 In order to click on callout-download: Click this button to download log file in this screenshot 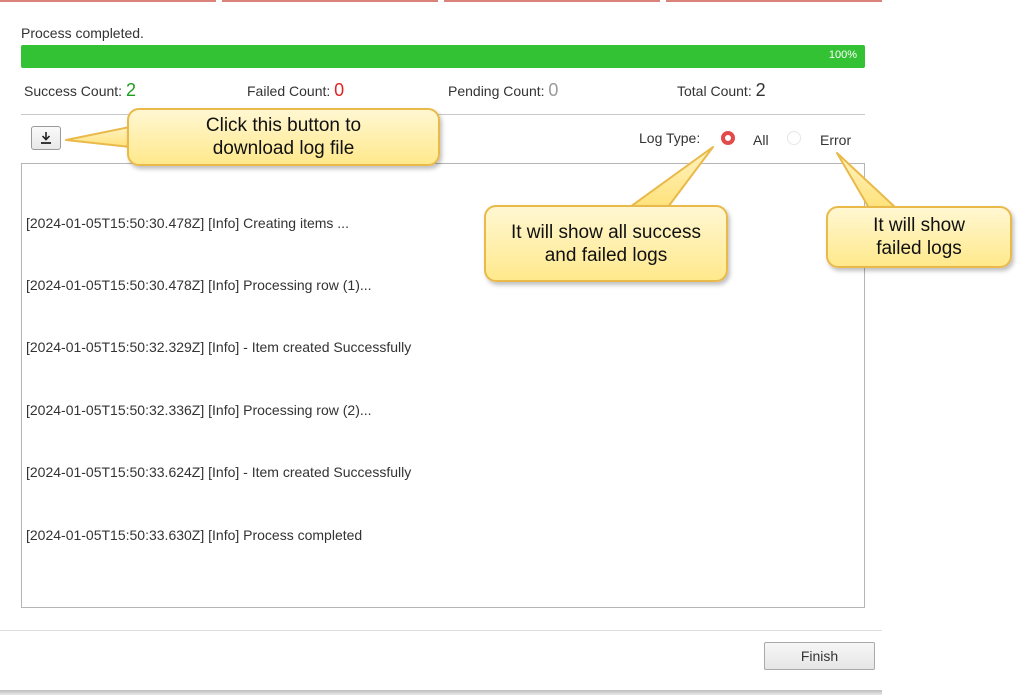, I will do `click(283, 137)`.